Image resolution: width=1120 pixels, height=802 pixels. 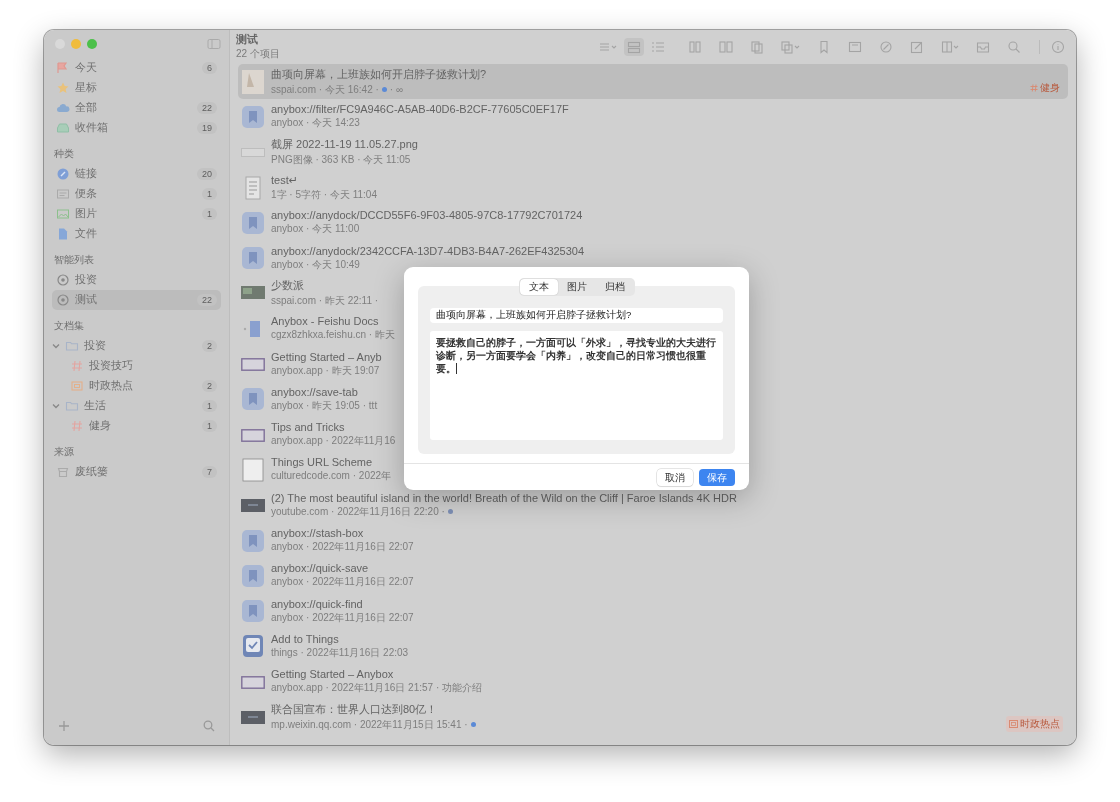 I want to click on card-view-icon, so click(x=634, y=47).